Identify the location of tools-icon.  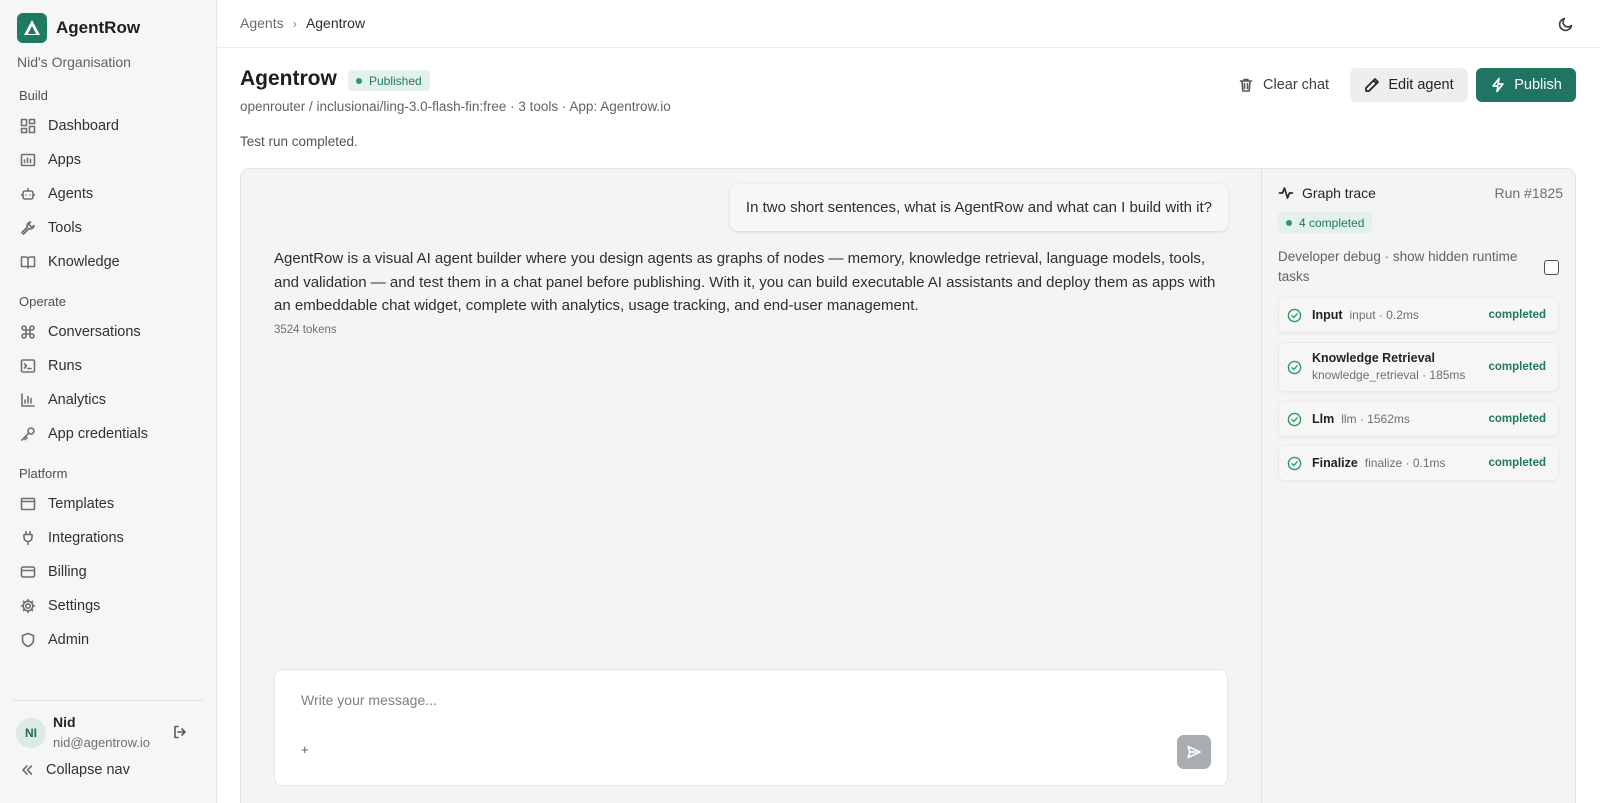
(28, 228).